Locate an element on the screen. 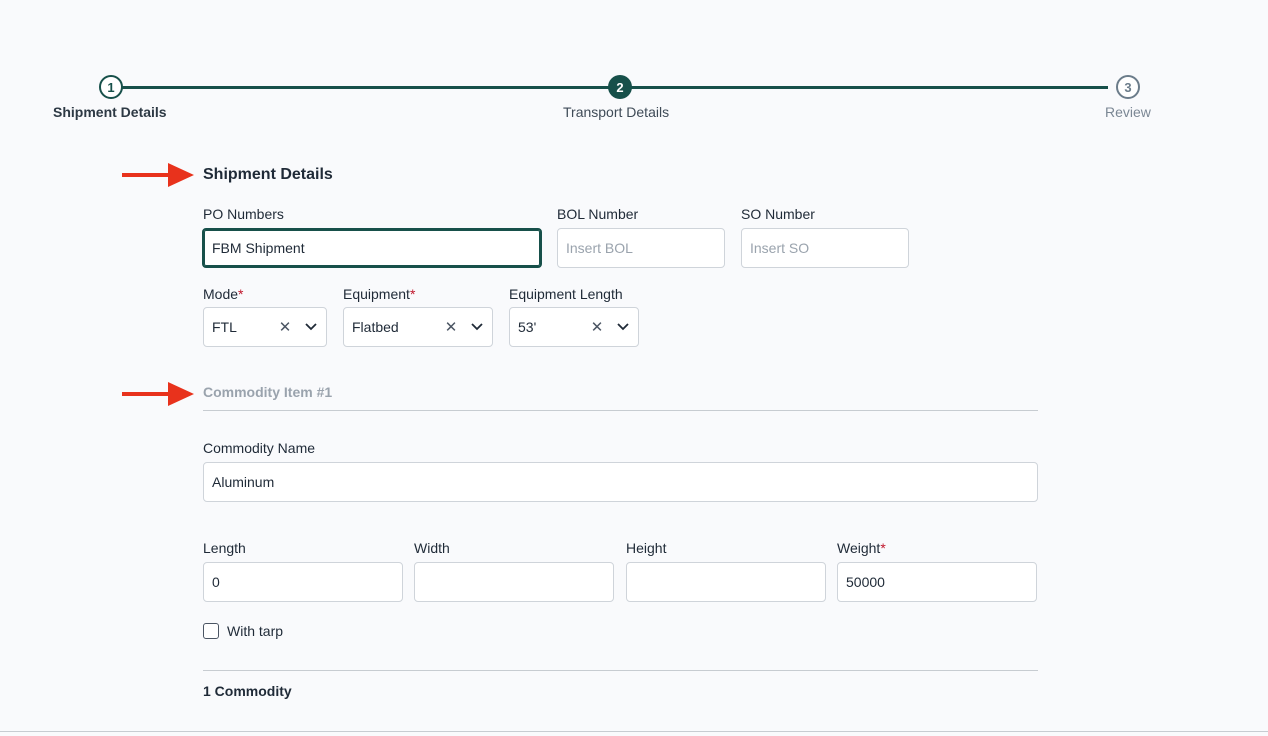  footer-divider is located at coordinates (634, 731).